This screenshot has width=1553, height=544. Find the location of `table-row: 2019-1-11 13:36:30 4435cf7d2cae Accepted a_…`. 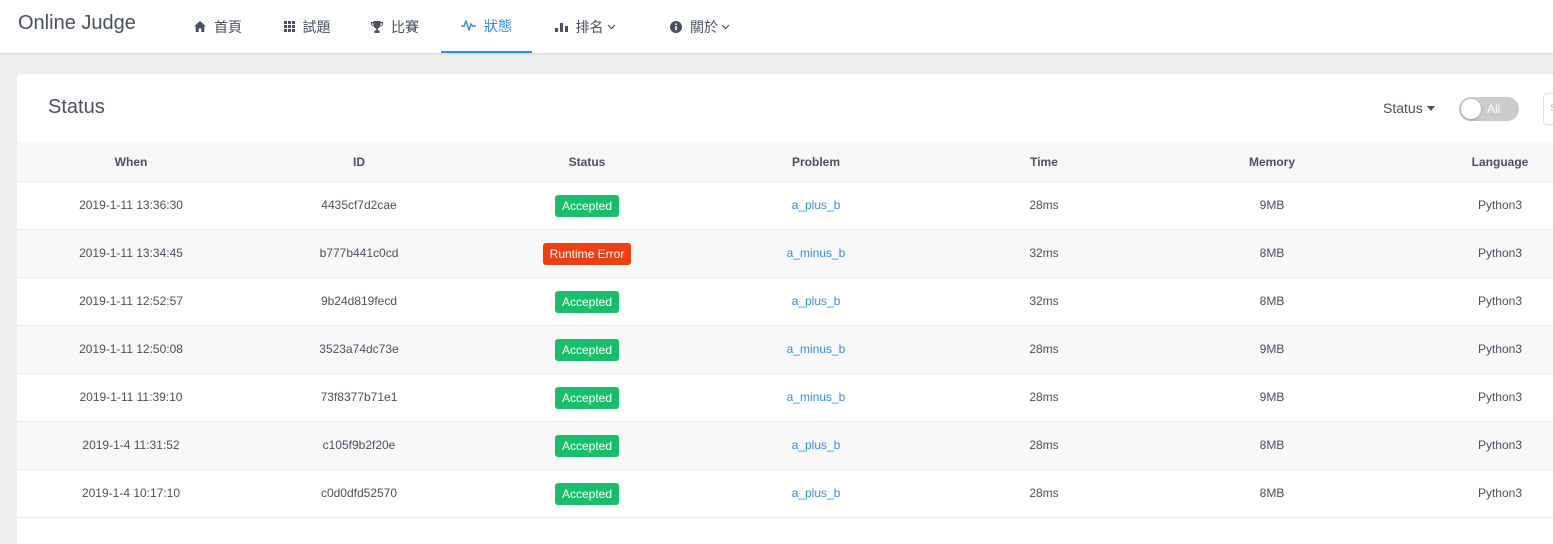

table-row: 2019-1-11 13:36:30 4435cf7d2cae Accepted a_… is located at coordinates (785, 206).